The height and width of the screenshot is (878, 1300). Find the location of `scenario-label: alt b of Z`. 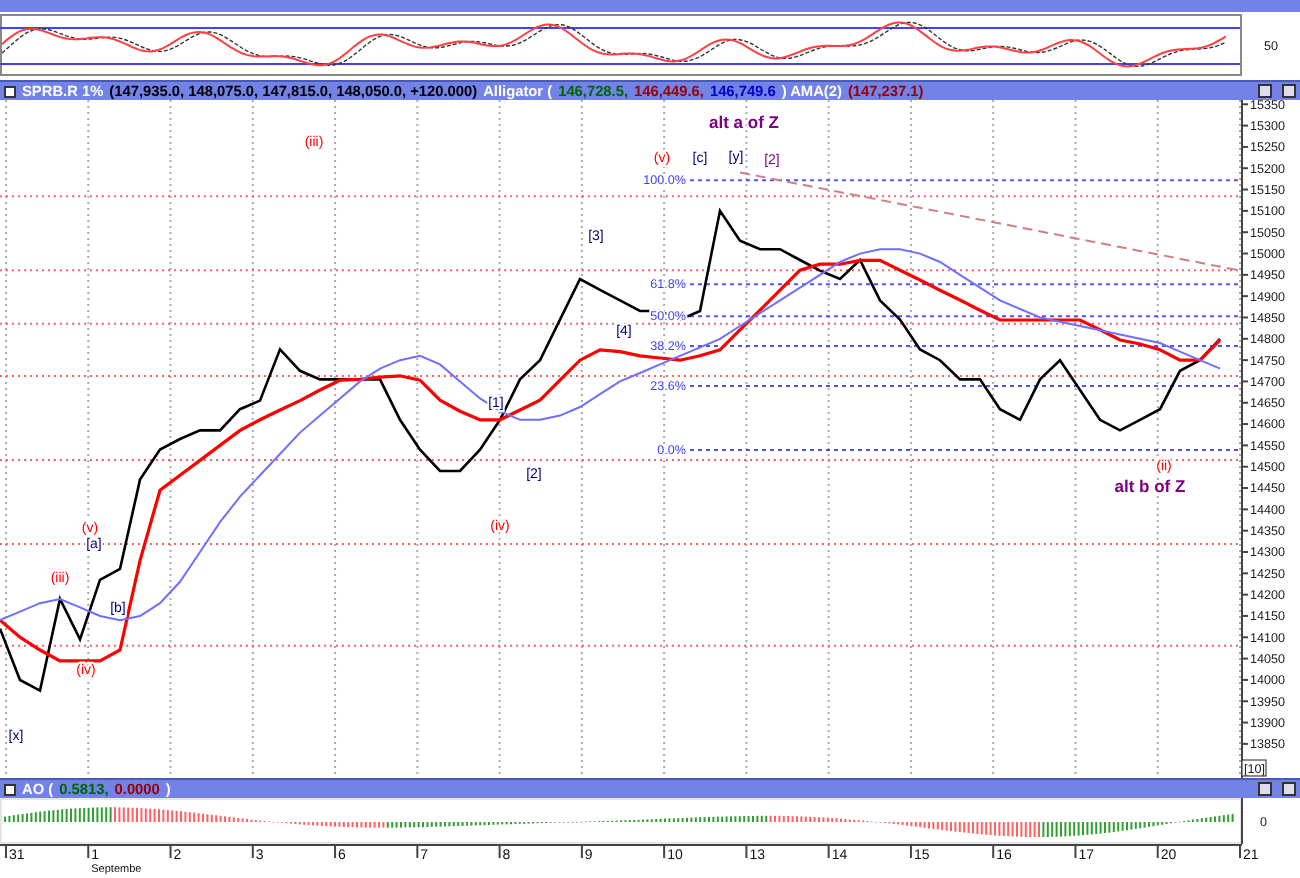

scenario-label: alt b of Z is located at coordinates (1150, 486).